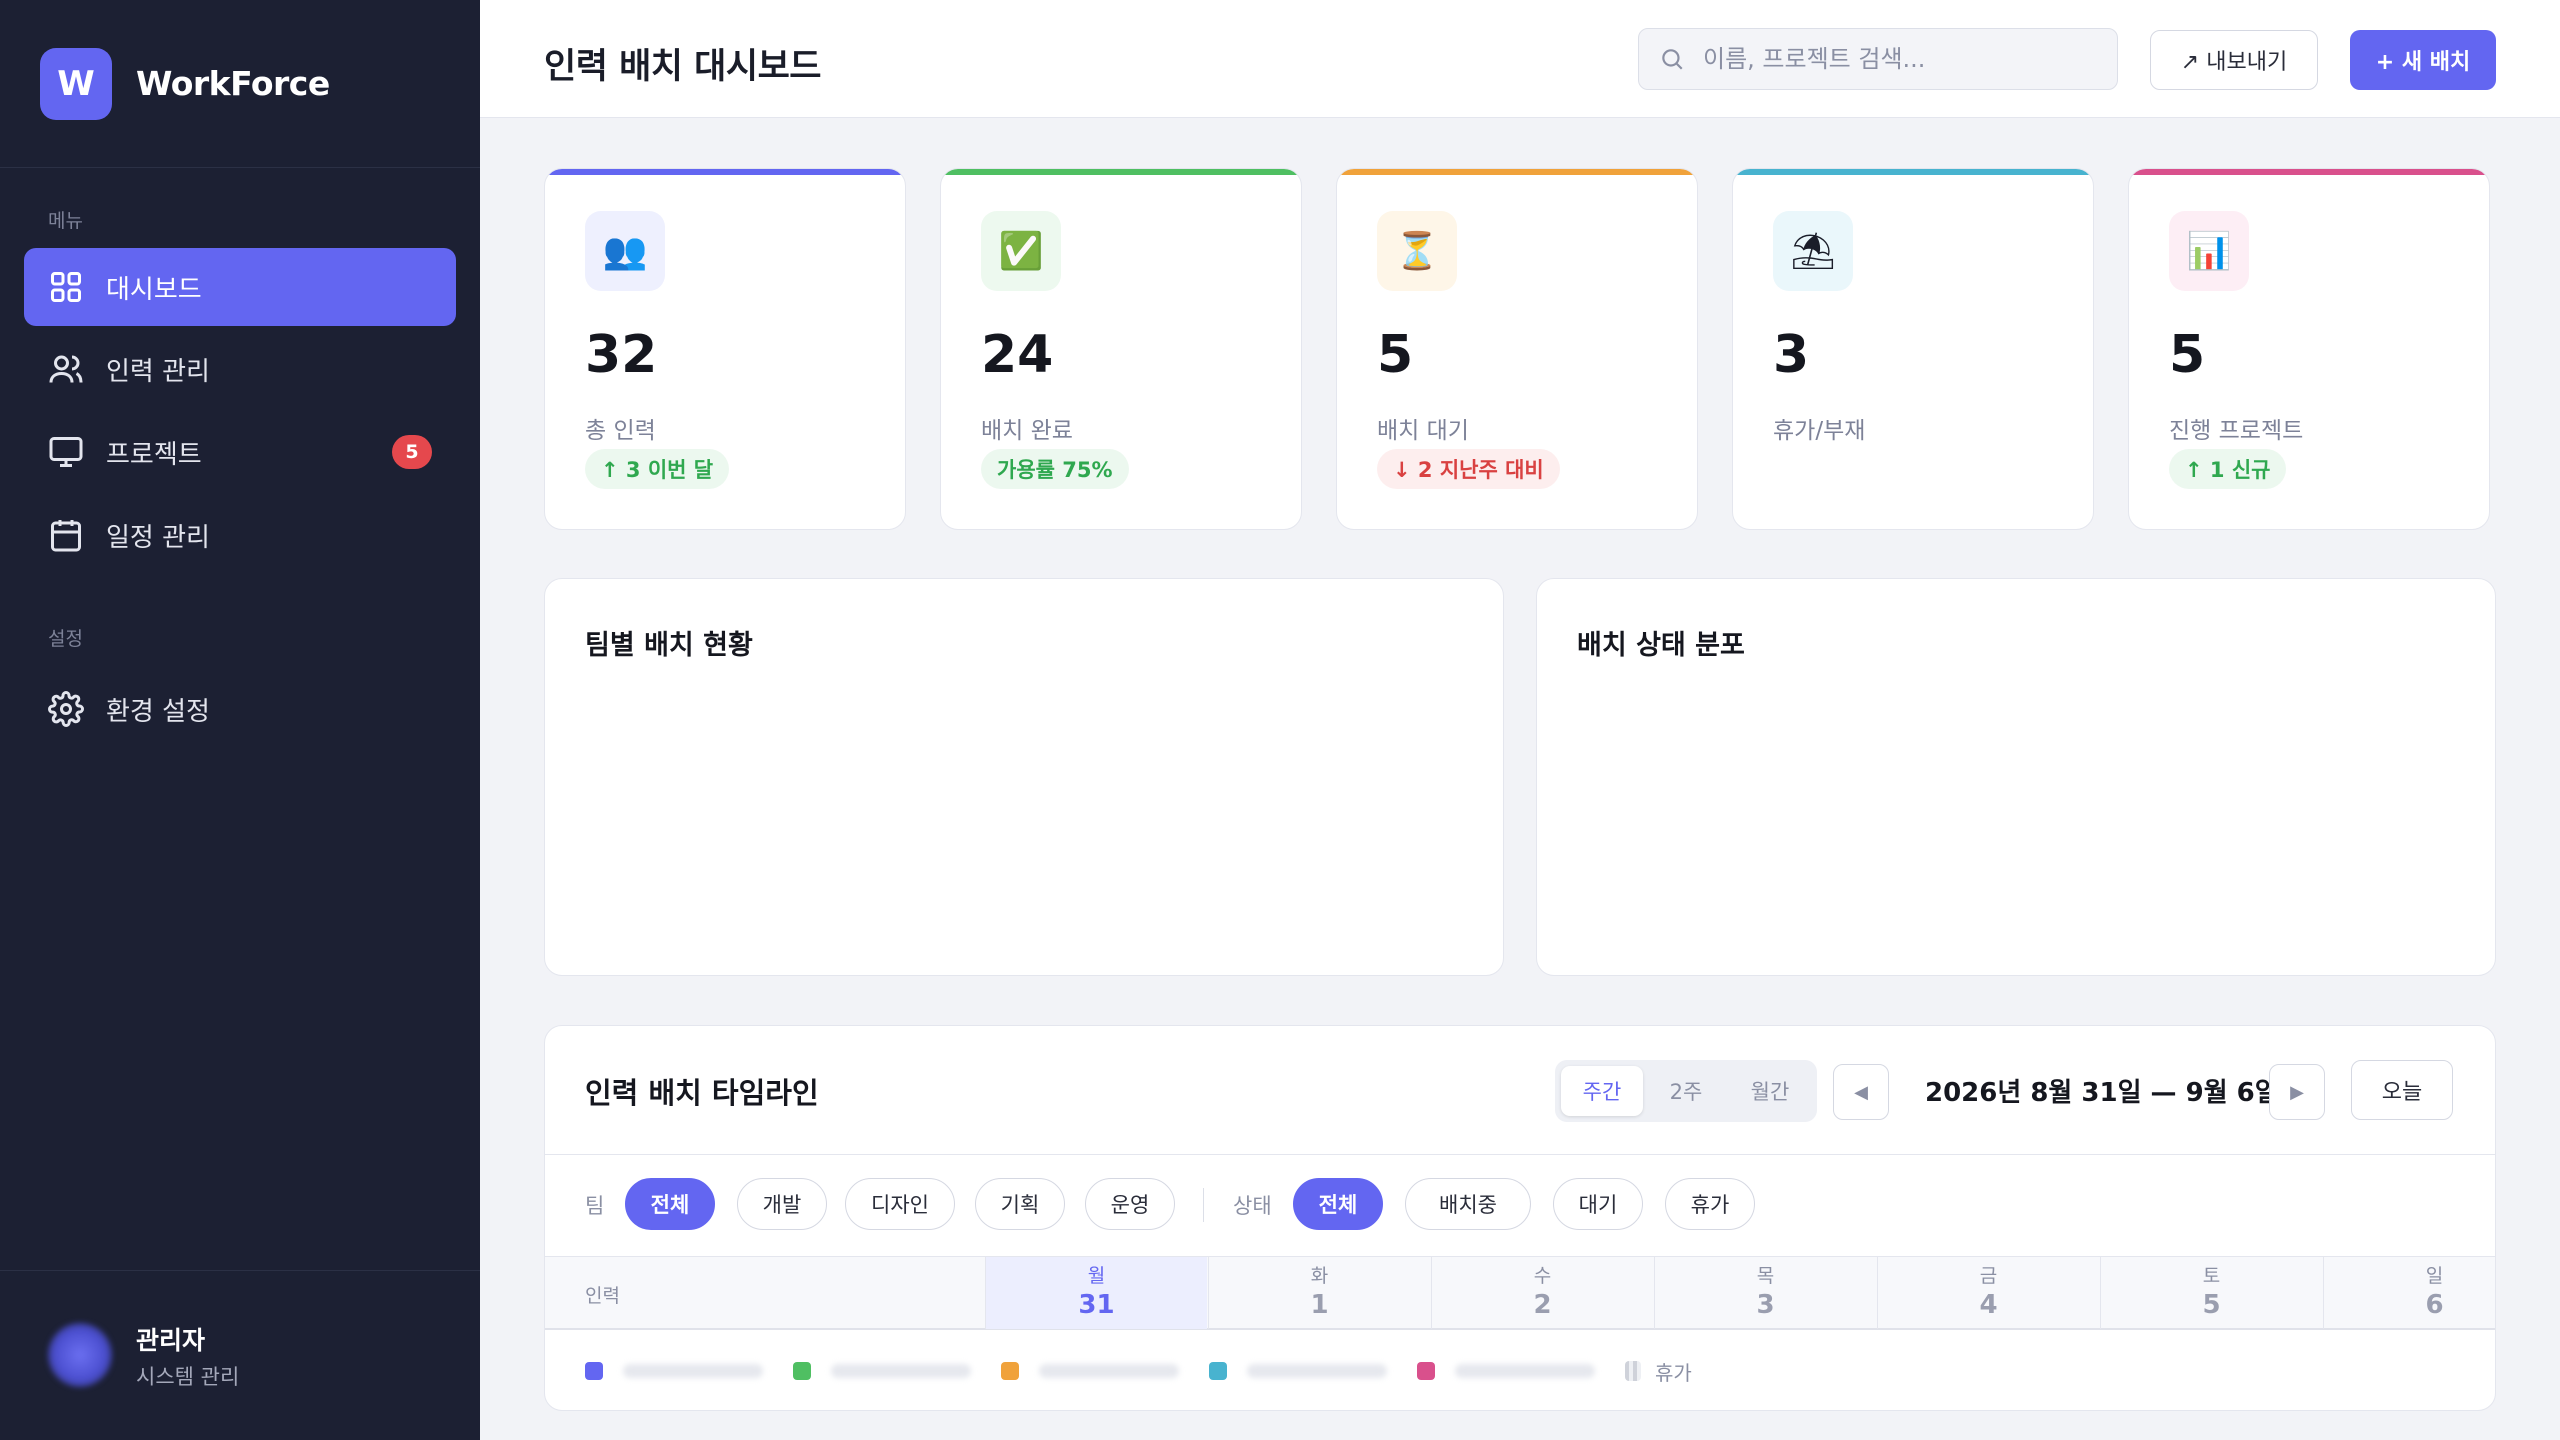 Image resolution: width=2560 pixels, height=1440 pixels. What do you see at coordinates (66, 369) in the screenshot?
I see `users-icon` at bounding box center [66, 369].